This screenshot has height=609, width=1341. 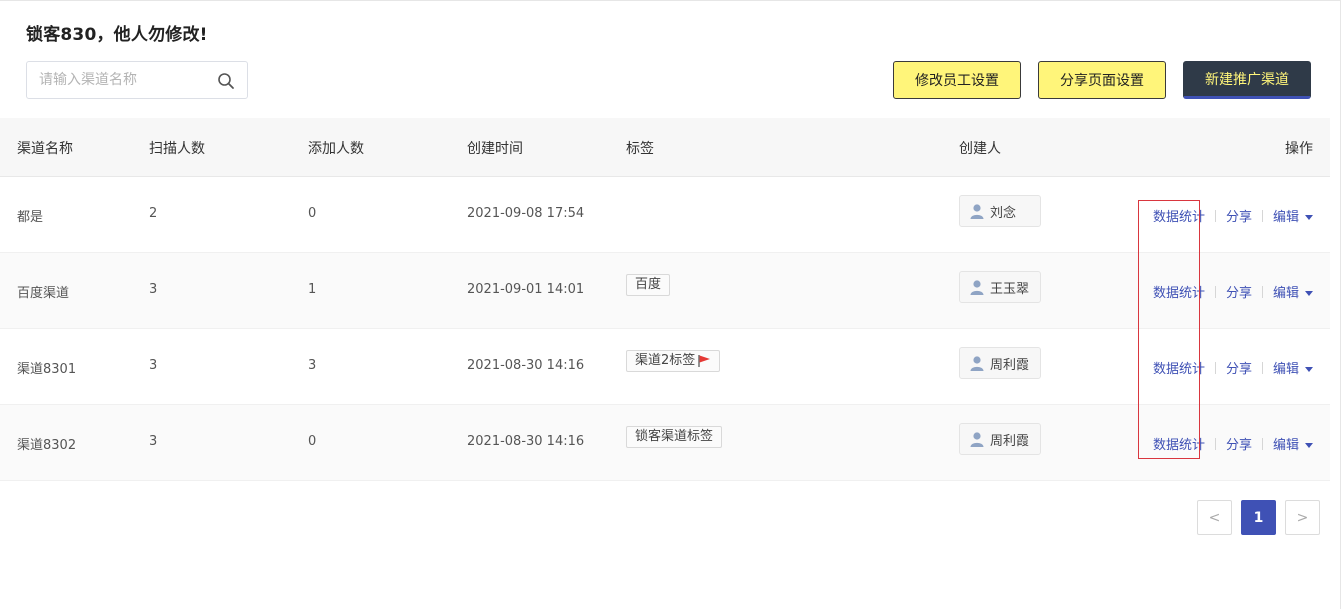 What do you see at coordinates (153, 213) in the screenshot?
I see `scan-count: 2` at bounding box center [153, 213].